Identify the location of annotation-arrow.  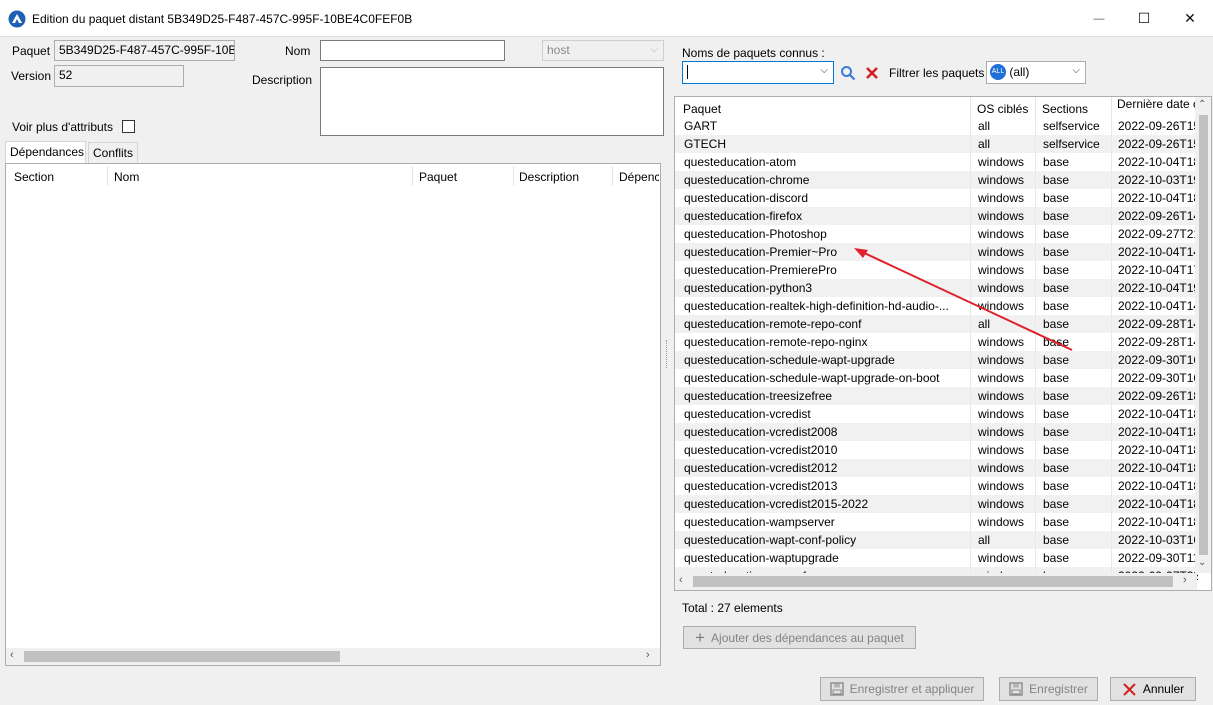
(963, 299).